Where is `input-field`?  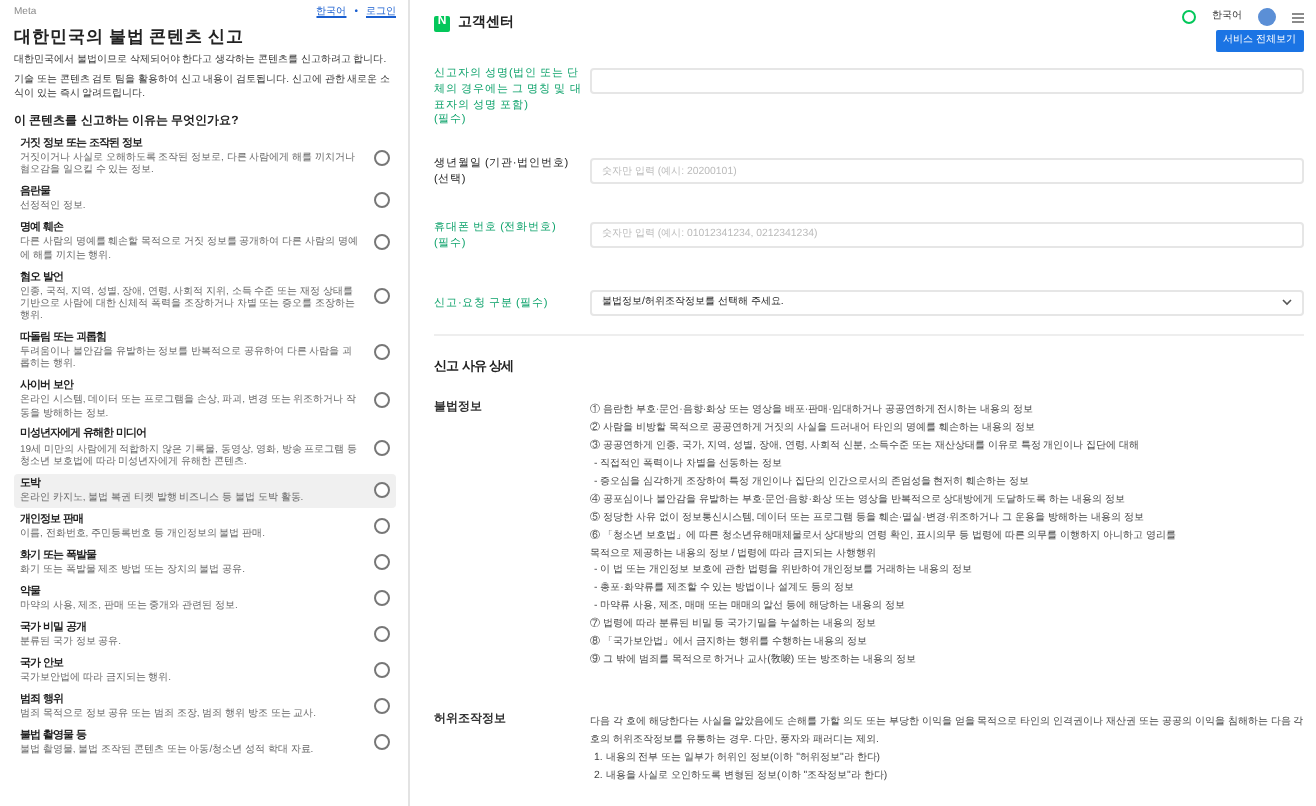
input-field is located at coordinates (947, 81).